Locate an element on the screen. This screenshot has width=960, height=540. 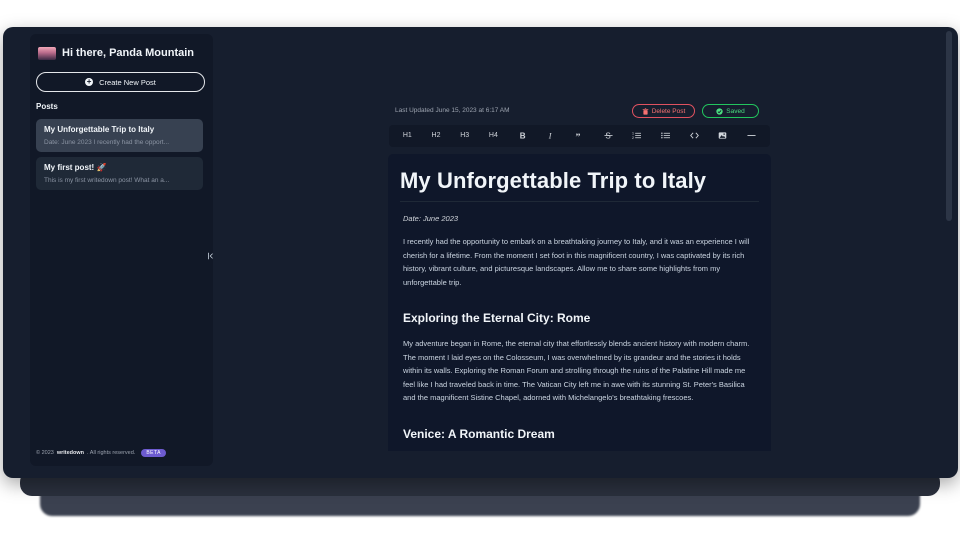
collapse-sidebar-icon is located at coordinates (211, 258).